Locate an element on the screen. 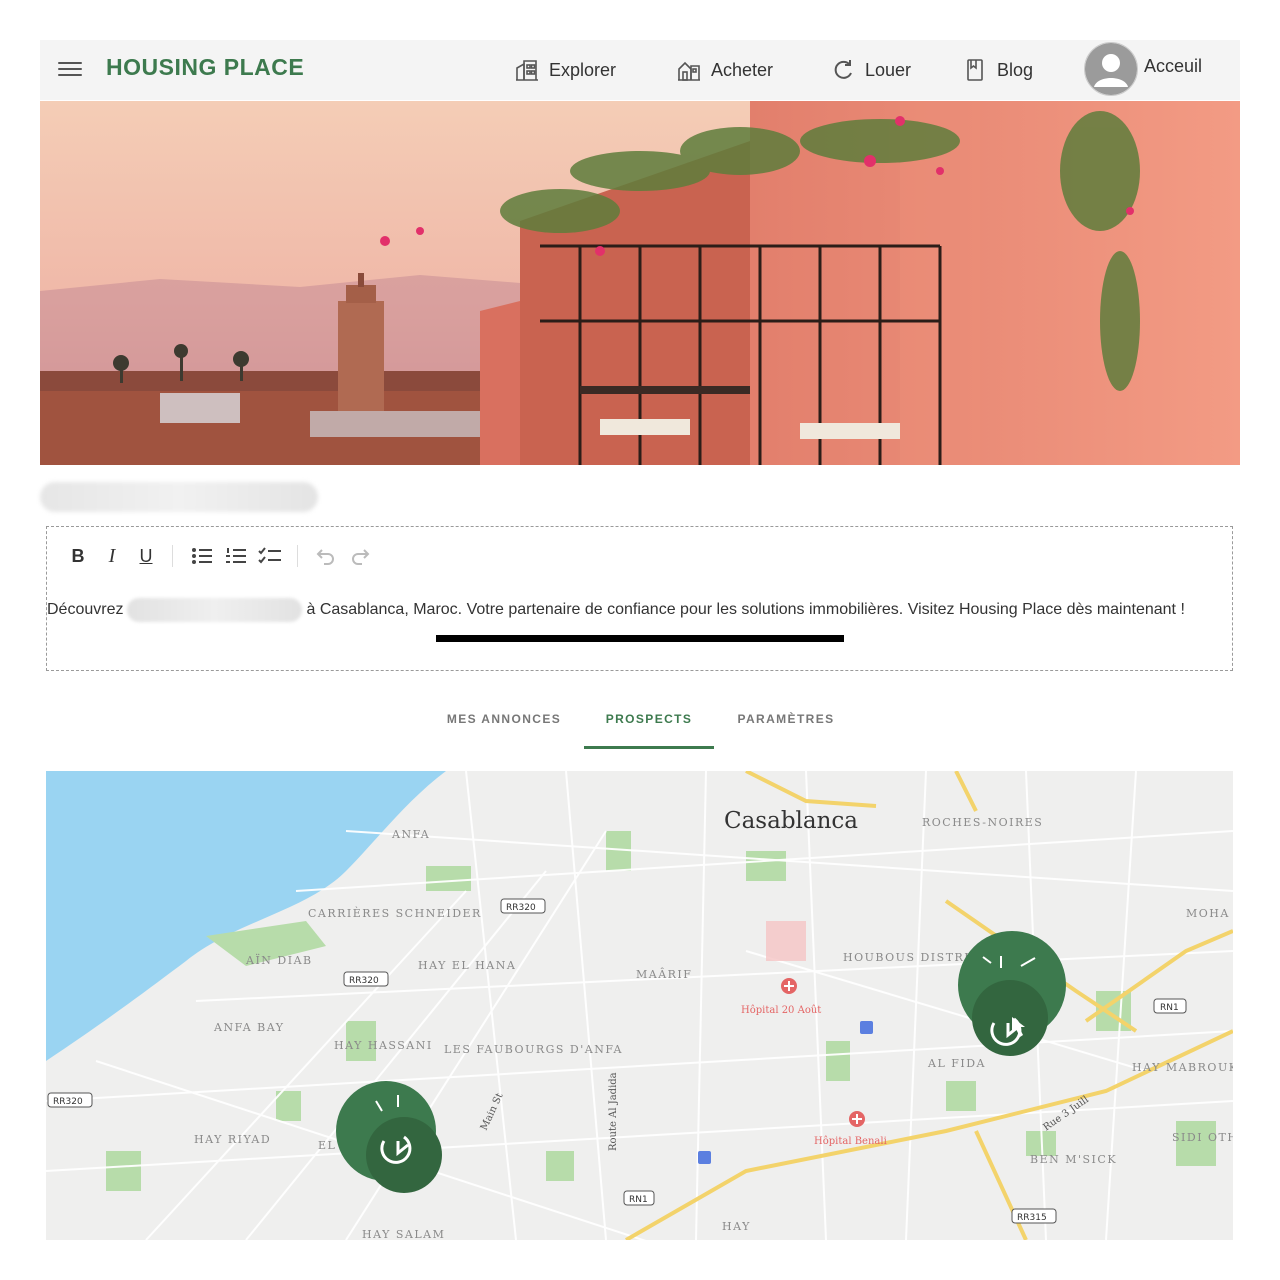  district-label: EL is located at coordinates (327, 1145).